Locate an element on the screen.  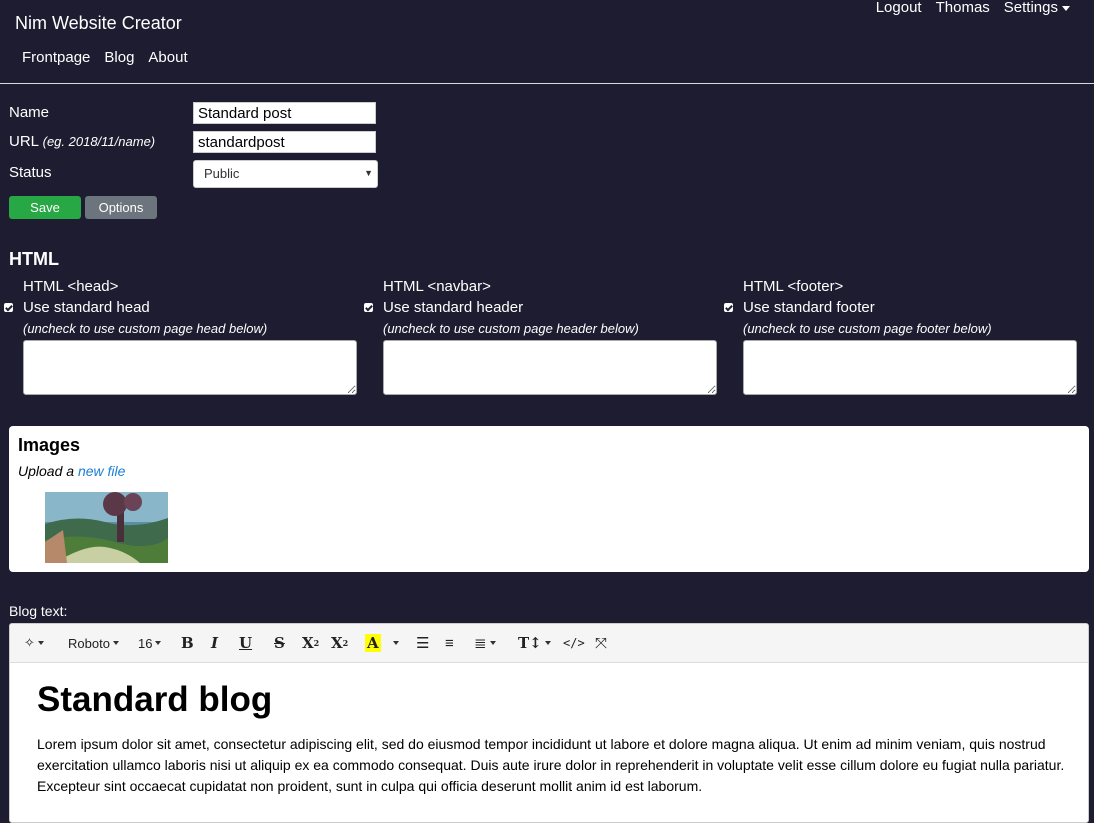
image-thumbnail is located at coordinates (106, 527).